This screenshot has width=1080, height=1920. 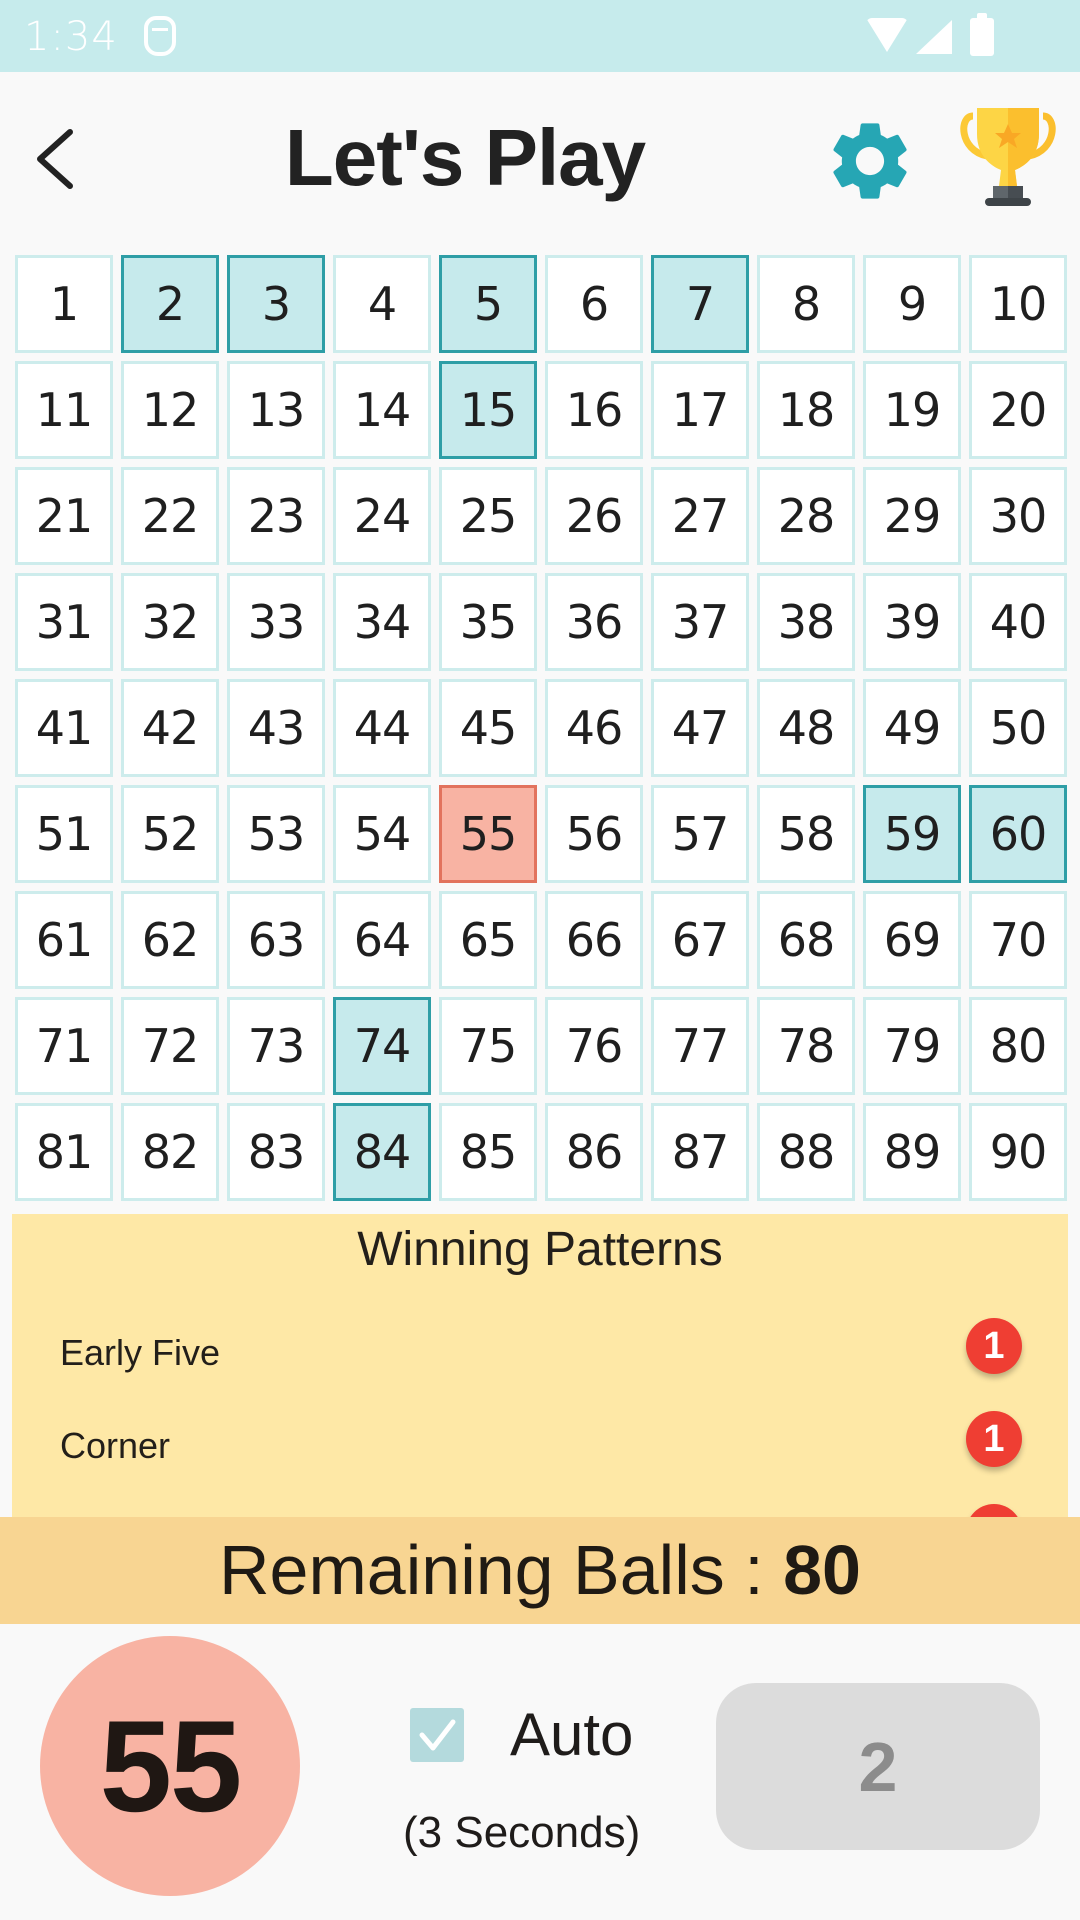 I want to click on board-cell: 18, so click(x=806, y=410).